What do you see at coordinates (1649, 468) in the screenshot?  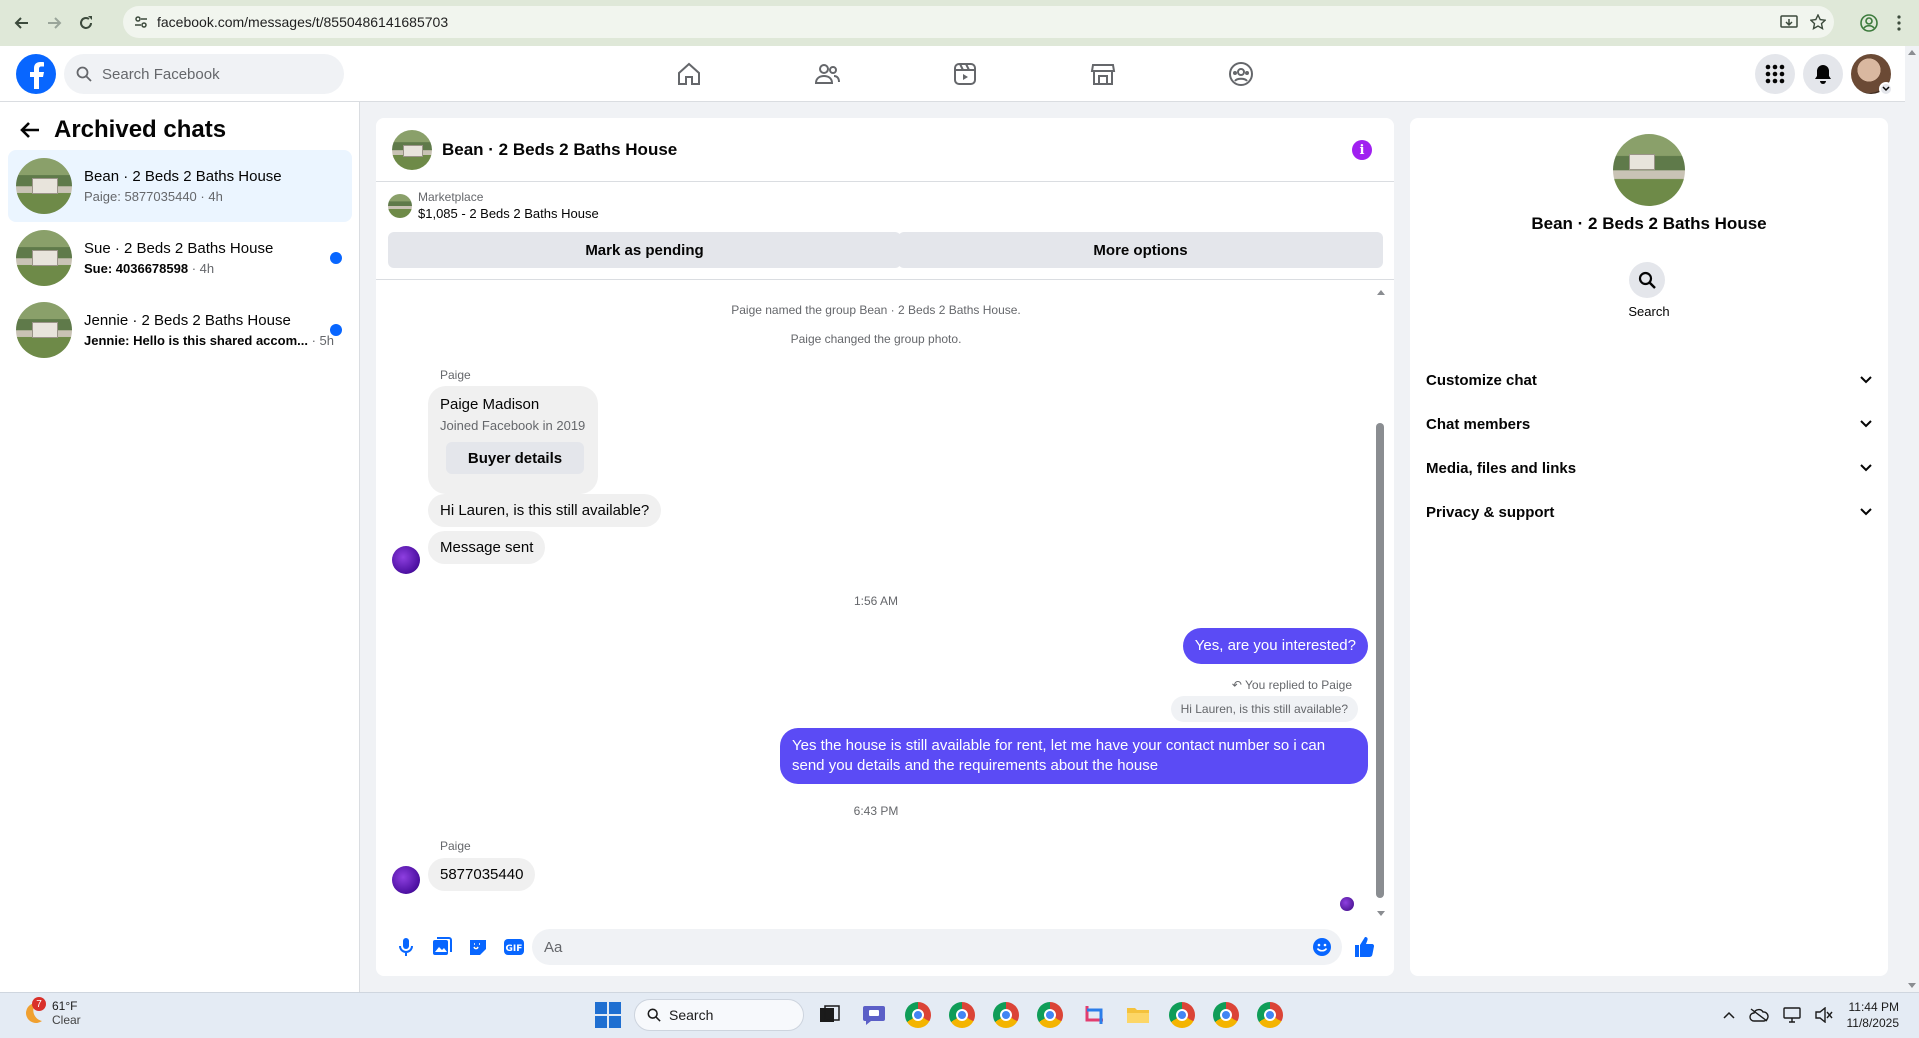 I see `media-files-links-section: Media, files and links` at bounding box center [1649, 468].